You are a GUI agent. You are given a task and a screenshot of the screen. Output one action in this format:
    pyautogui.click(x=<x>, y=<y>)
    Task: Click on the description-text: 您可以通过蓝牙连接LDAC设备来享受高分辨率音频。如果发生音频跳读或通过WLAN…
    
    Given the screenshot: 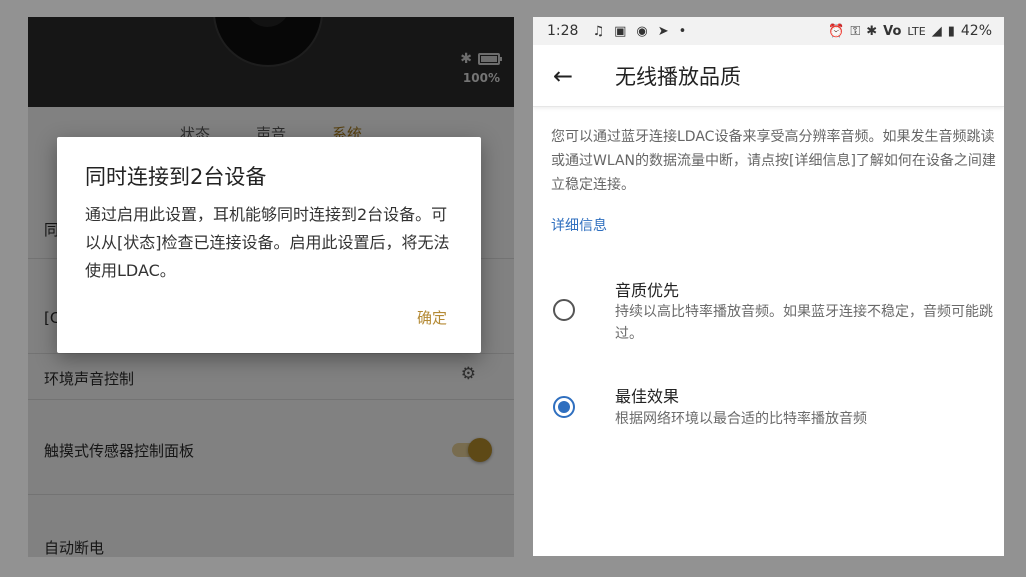 What is the action you would take?
    pyautogui.click(x=773, y=161)
    